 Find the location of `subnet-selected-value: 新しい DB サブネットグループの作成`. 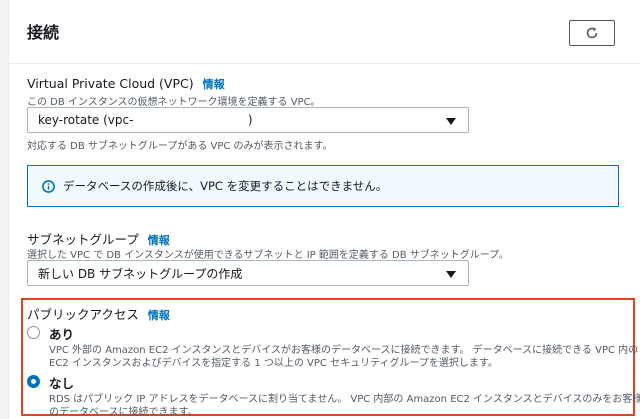

subnet-selected-value: 新しい DB サブネットグループの作成 is located at coordinates (140, 273).